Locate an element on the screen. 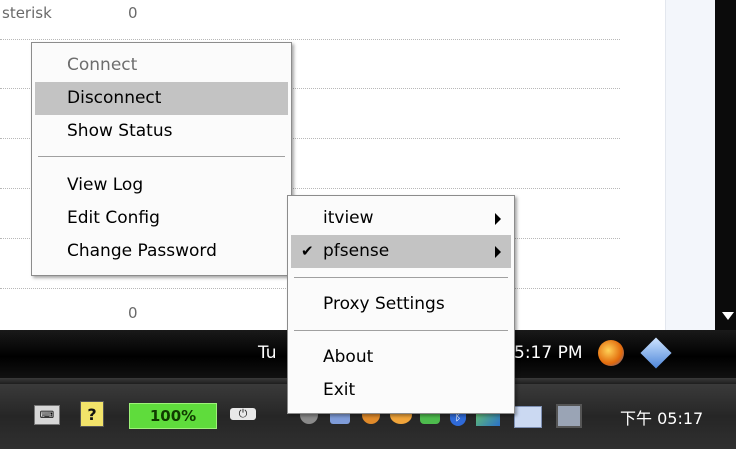  menu-item-change-password: Change Password is located at coordinates (161, 251).